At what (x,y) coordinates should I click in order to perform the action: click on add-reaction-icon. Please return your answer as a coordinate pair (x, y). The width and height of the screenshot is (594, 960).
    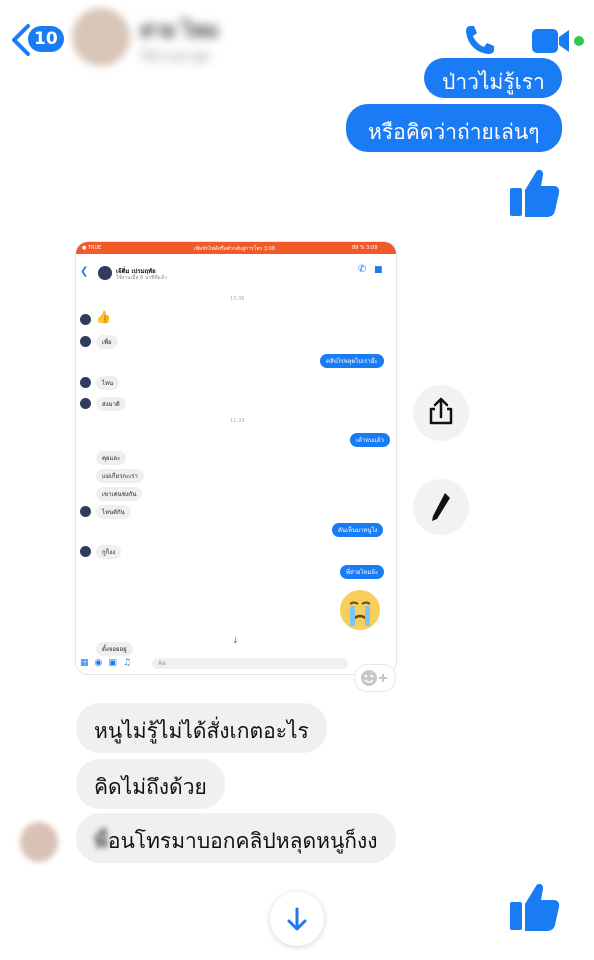
    Looking at the image, I should click on (375, 678).